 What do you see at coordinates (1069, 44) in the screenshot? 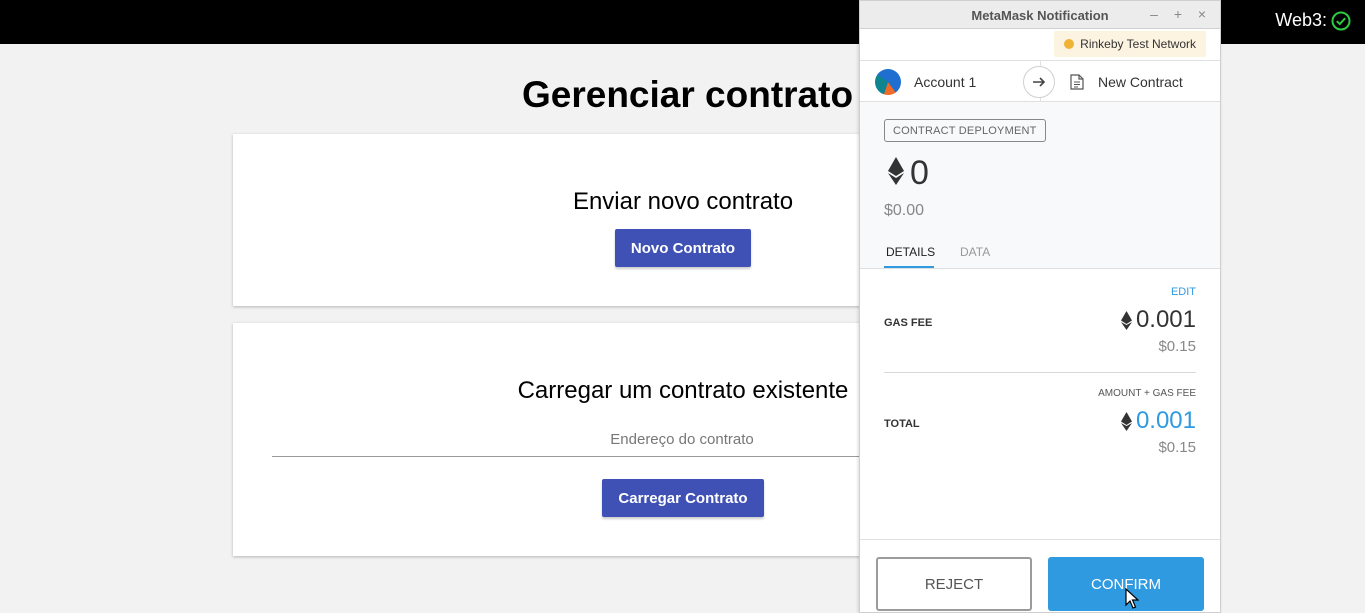
I see `network-status-dot-icon` at bounding box center [1069, 44].